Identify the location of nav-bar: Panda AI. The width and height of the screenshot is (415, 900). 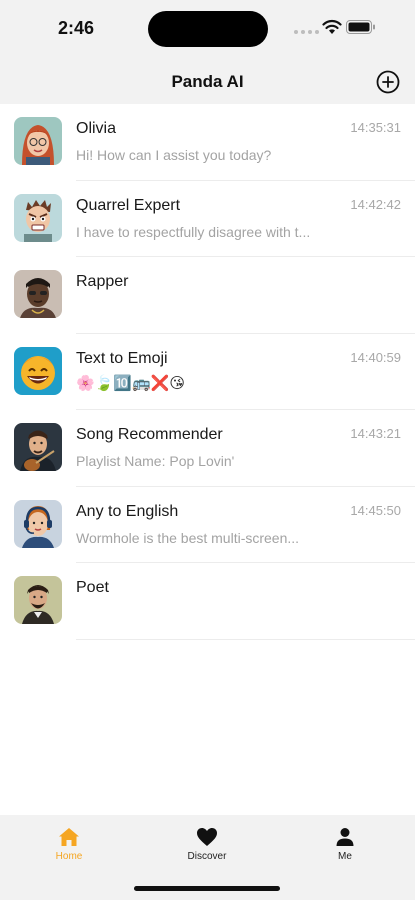
(207, 83).